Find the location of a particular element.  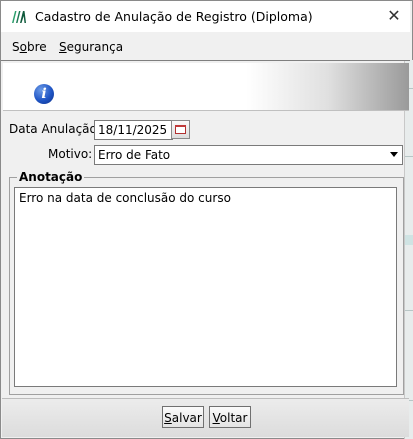

motivo-select: Erro de Fato is located at coordinates (248, 155).